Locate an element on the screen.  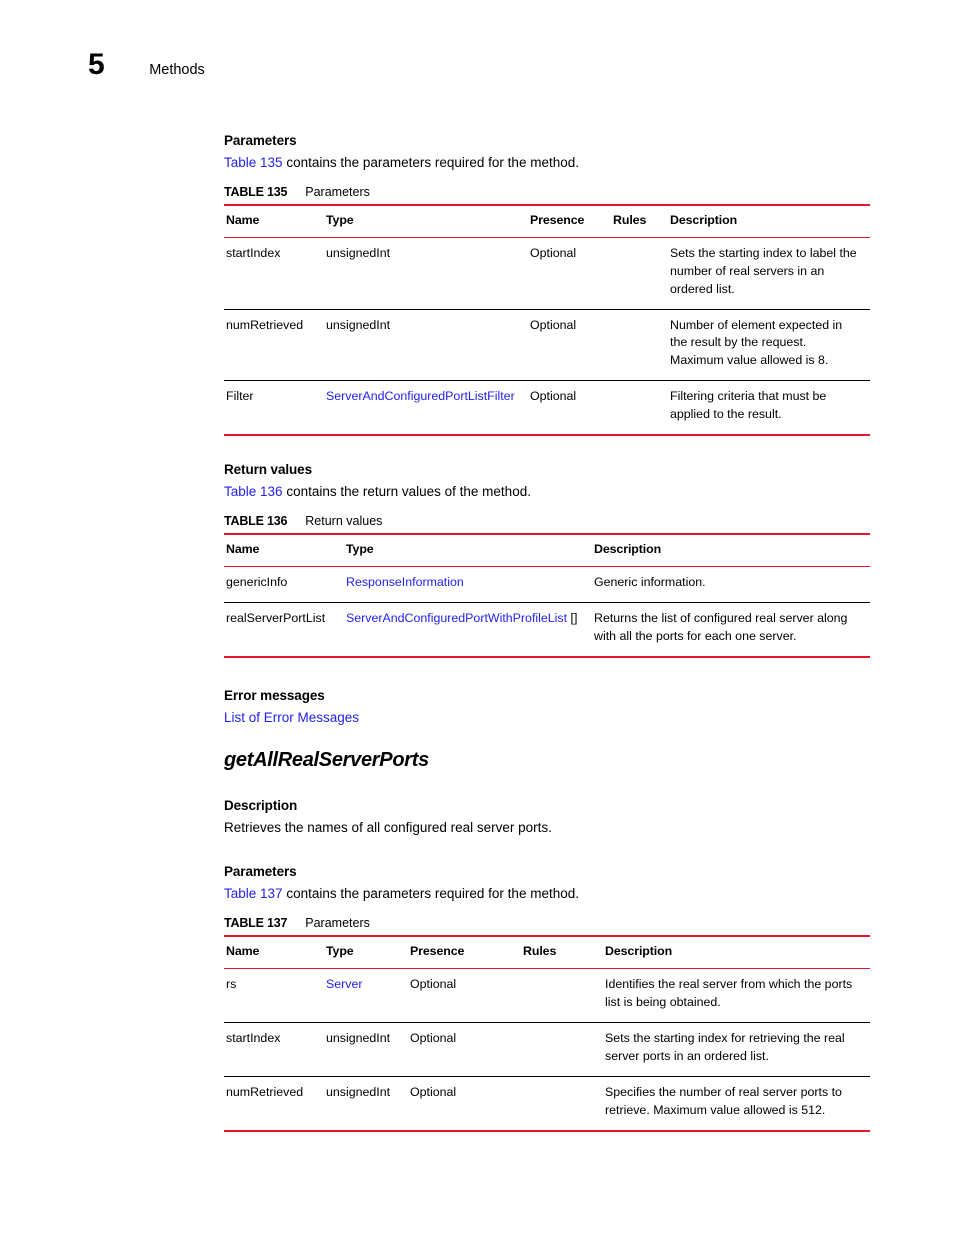
table-137-col-presence: Presence is located at coordinates (464, 951).